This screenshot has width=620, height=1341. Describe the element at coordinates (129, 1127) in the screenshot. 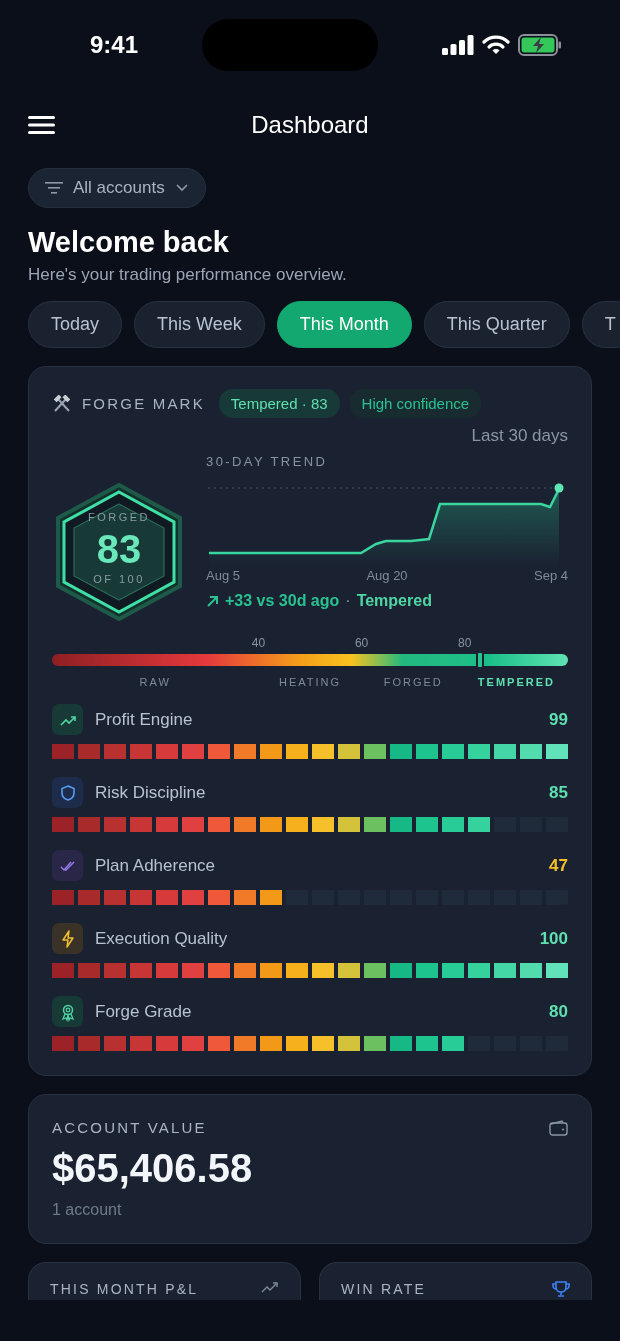

I see `card-title: ACCOUNT VALUE` at that location.